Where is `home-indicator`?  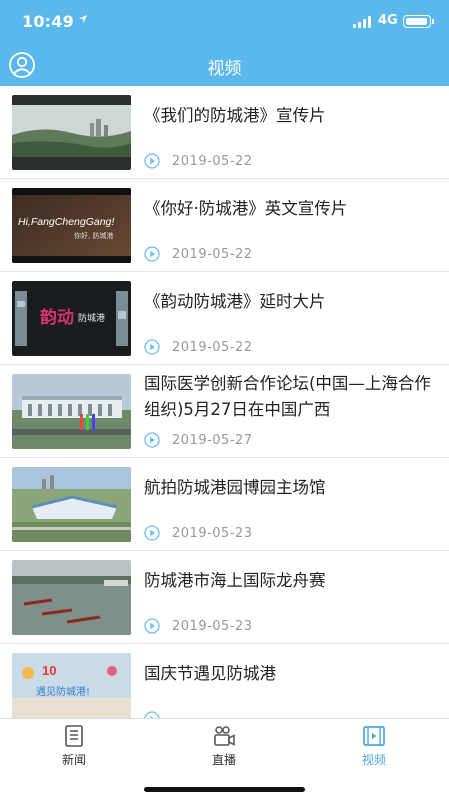
home-indicator is located at coordinates (224, 789).